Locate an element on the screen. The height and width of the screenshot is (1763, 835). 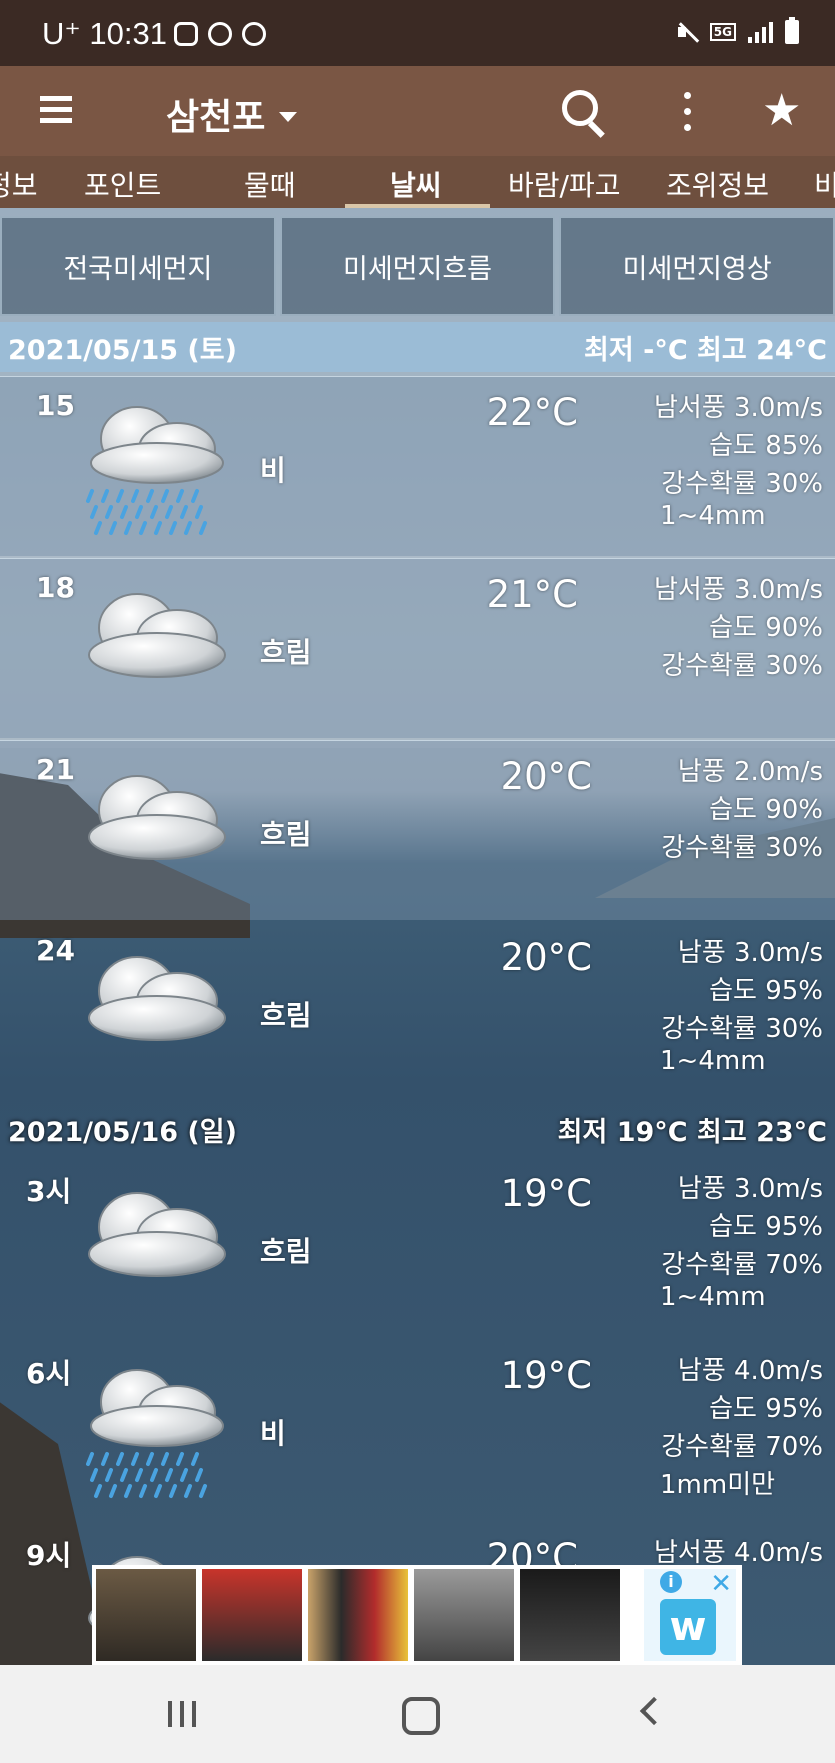
forecast-row: 24 흐림 20°C 남풍 3.0m/s 습도 95% 강수확률 30% 1~4mm is located at coordinates (417, 1012).